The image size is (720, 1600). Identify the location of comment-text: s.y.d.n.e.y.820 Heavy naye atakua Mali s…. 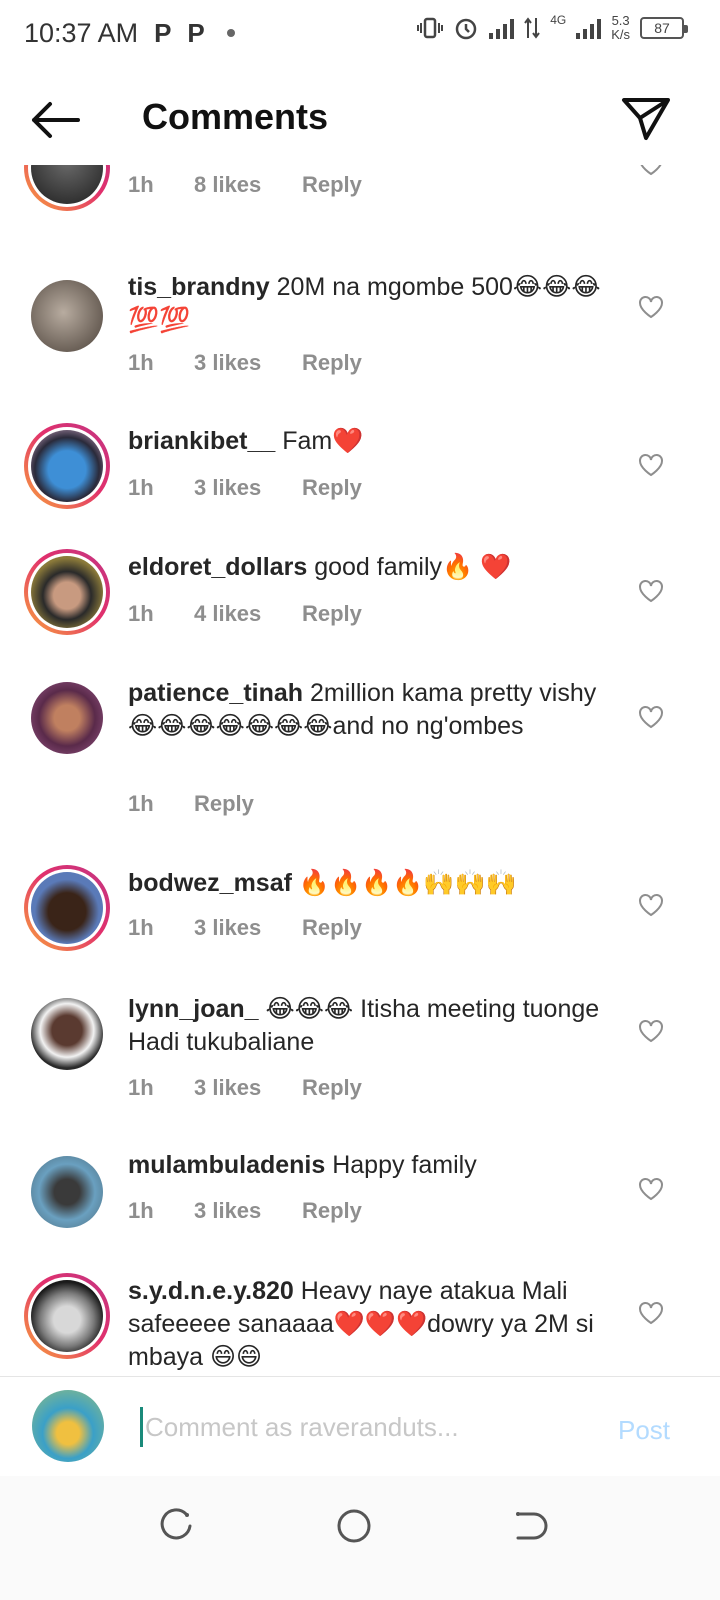
(373, 1324).